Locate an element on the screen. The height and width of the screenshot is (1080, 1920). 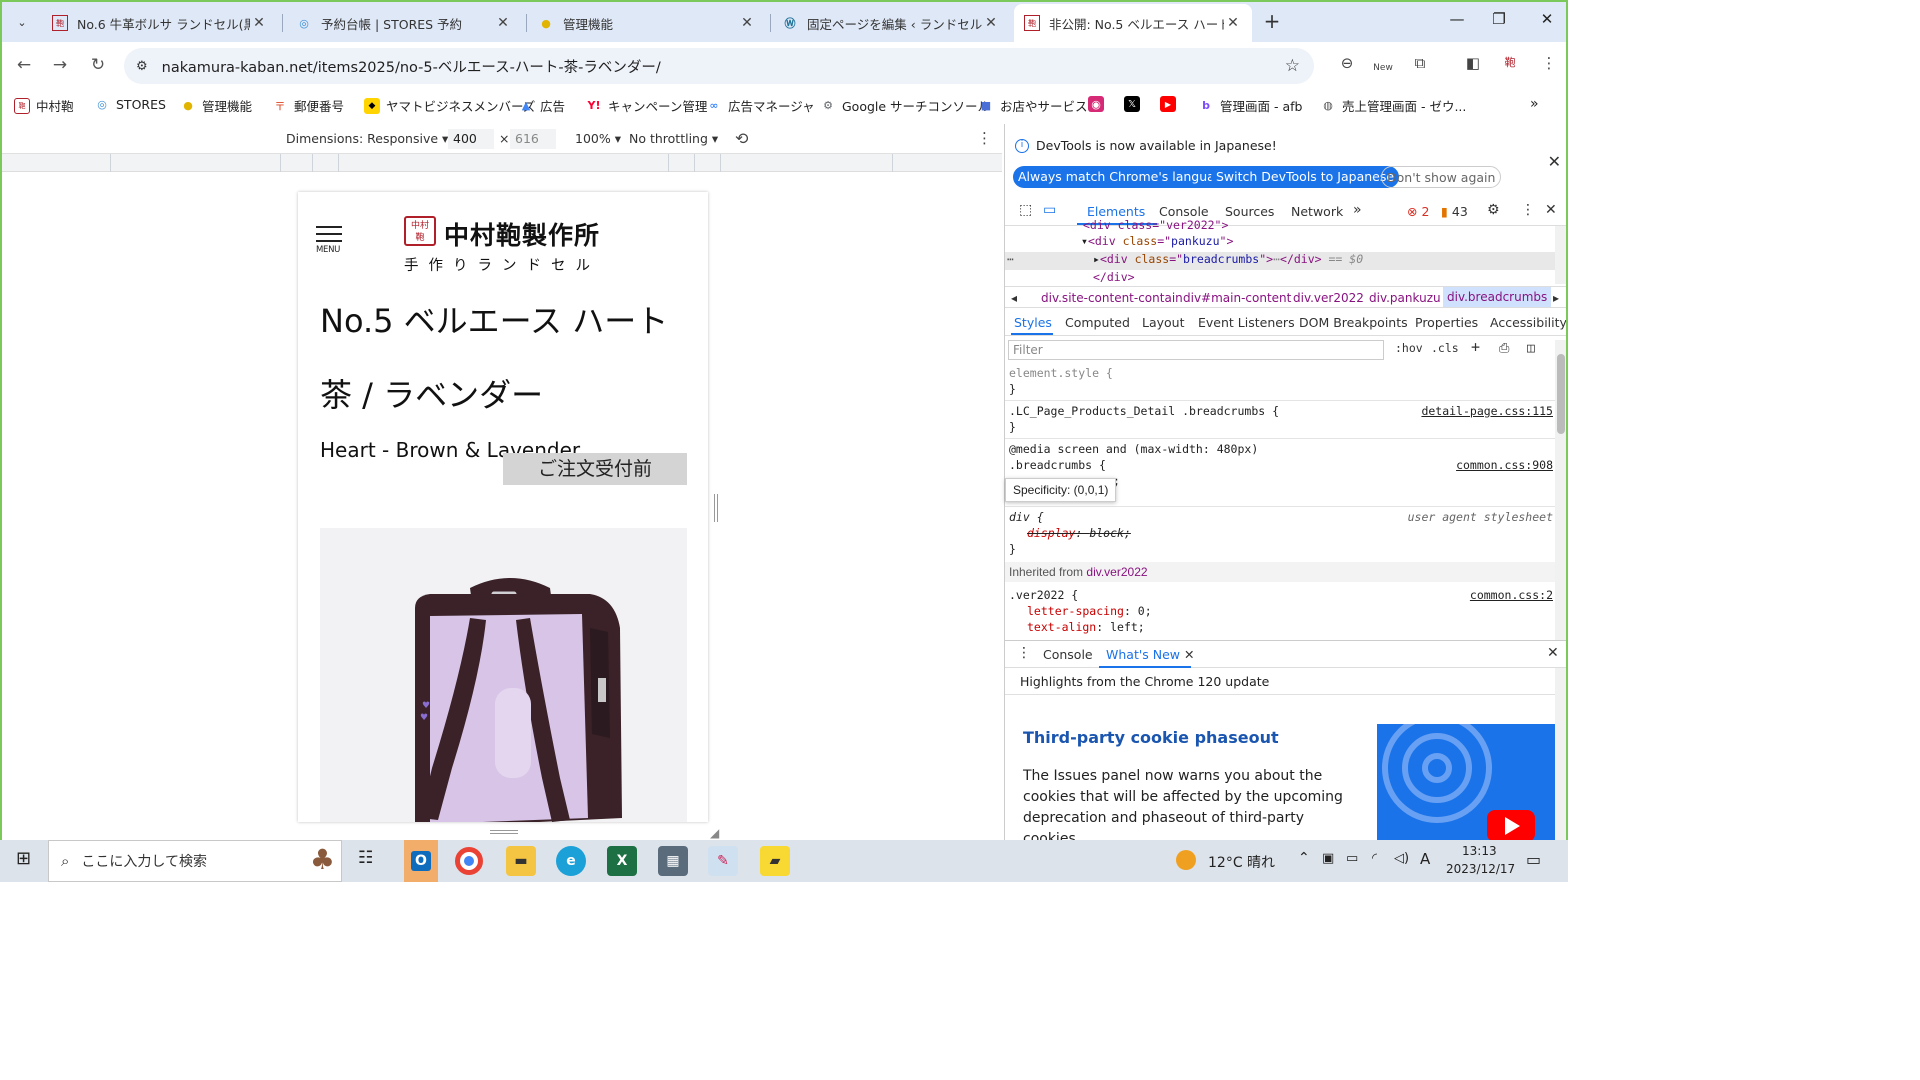
whats-new-scrollbar is located at coordinates (1560, 755).